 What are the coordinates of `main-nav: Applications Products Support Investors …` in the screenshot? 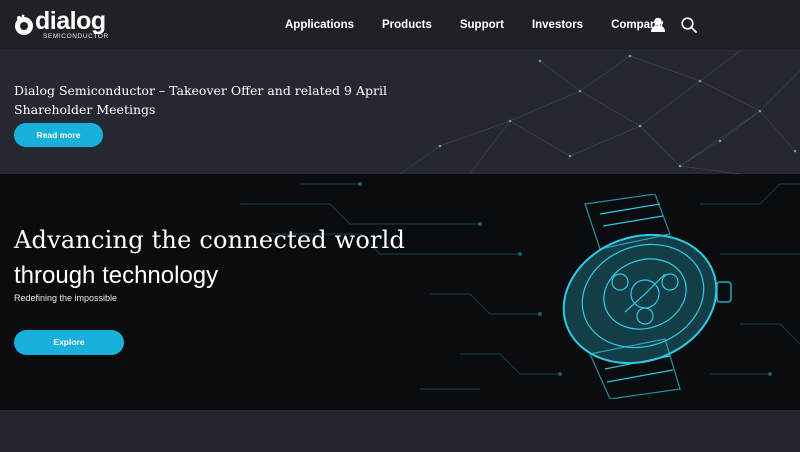 It's located at (480, 25).